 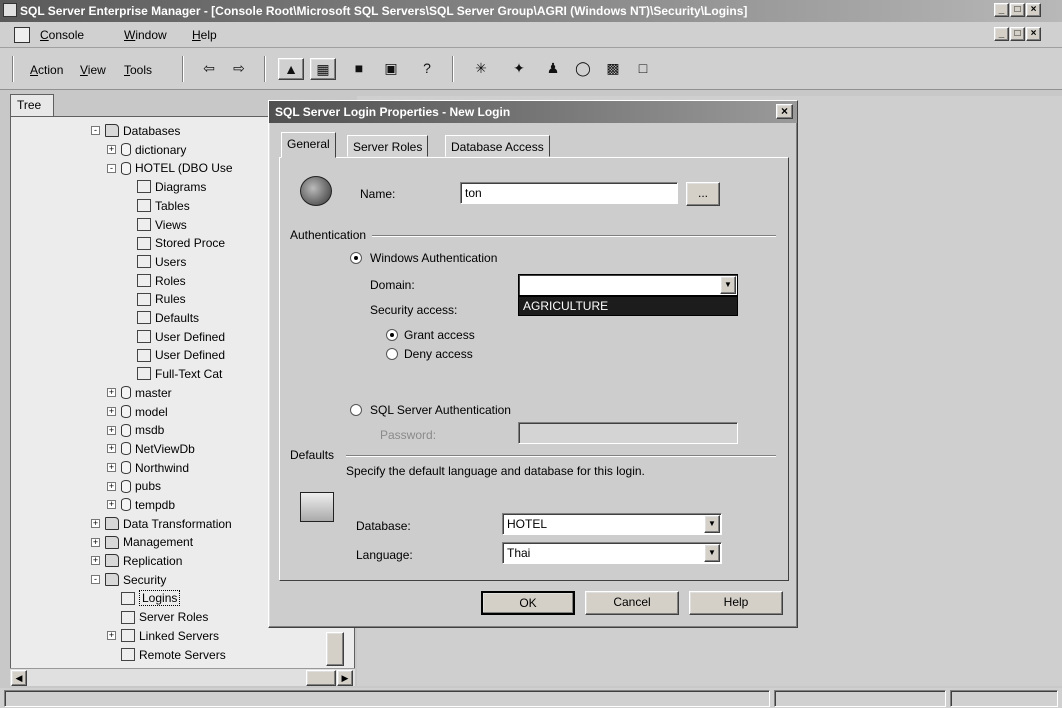 I want to click on tree-item: Stored Proce, so click(x=174, y=244).